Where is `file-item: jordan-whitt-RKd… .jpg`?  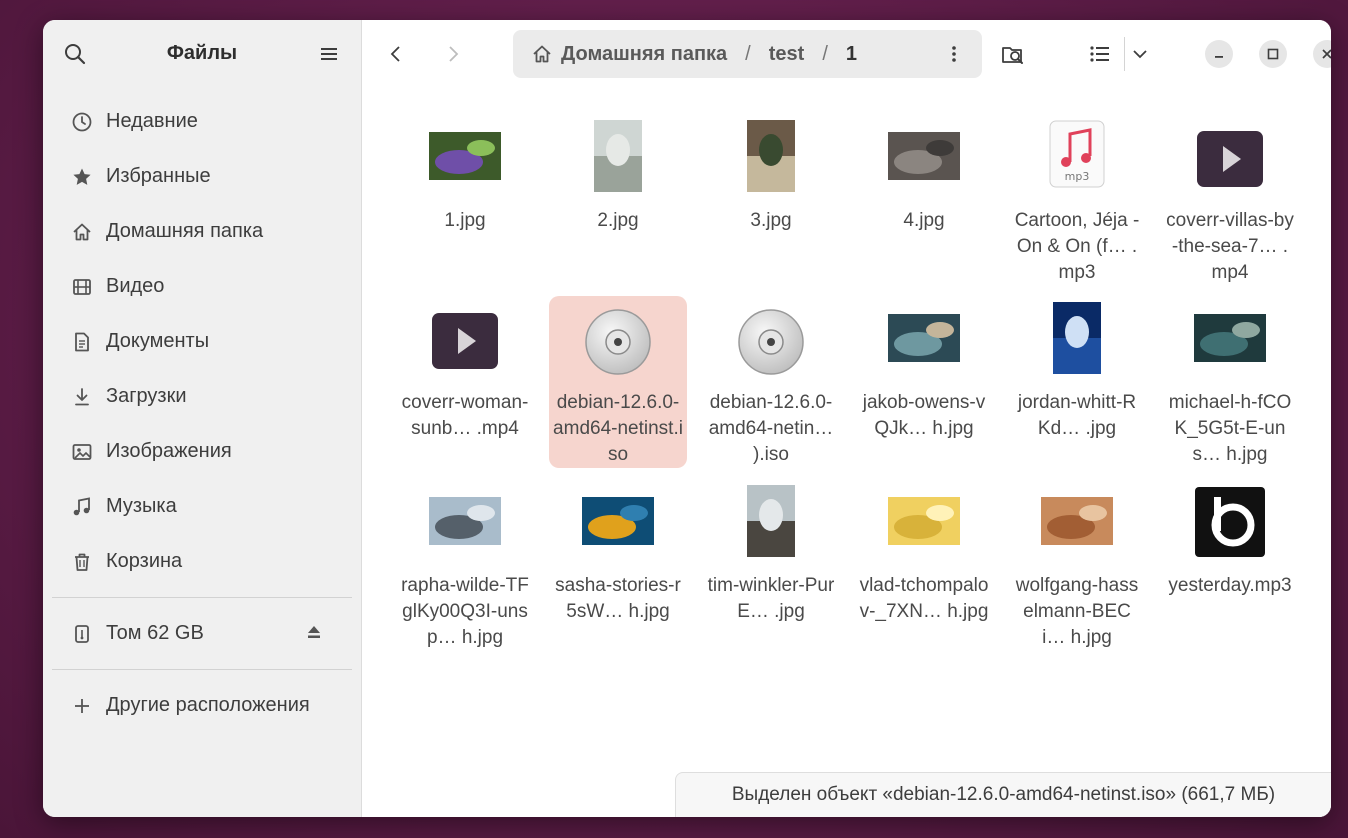
file-item: jordan-whitt-RKd… .jpg is located at coordinates (1077, 382).